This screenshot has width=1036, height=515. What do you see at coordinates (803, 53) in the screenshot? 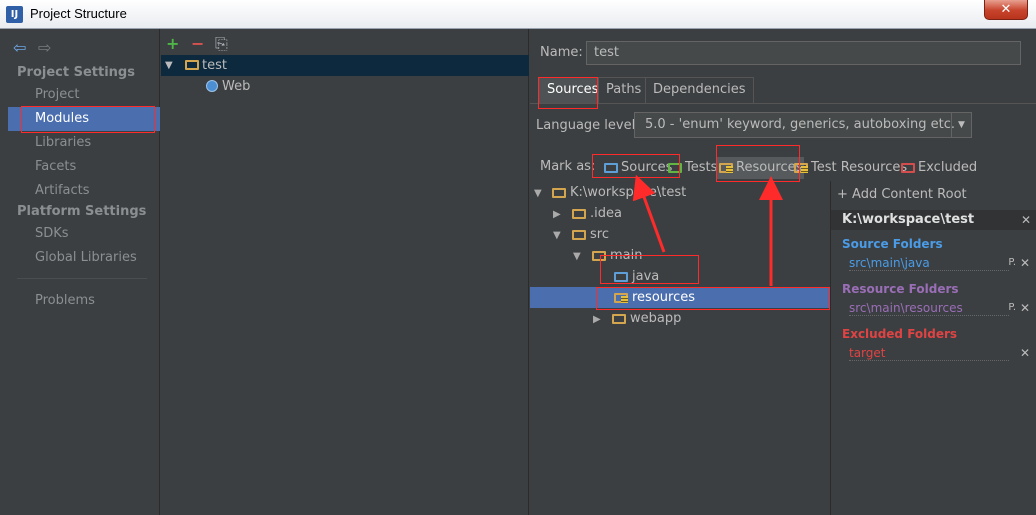
I see `module-name-input: test` at bounding box center [803, 53].